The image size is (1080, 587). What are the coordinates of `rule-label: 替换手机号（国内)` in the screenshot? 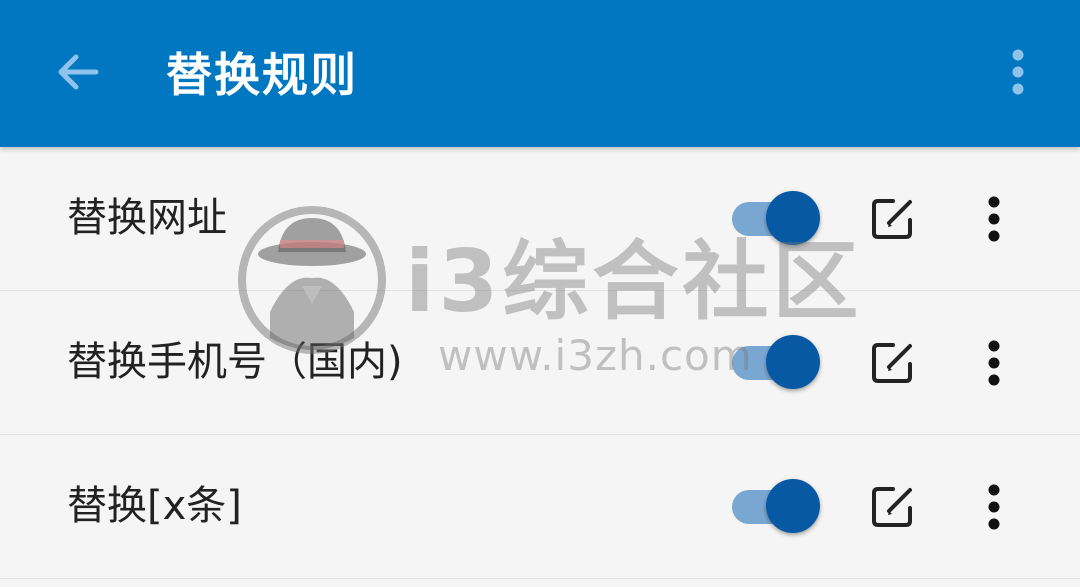 It's located at (235, 362).